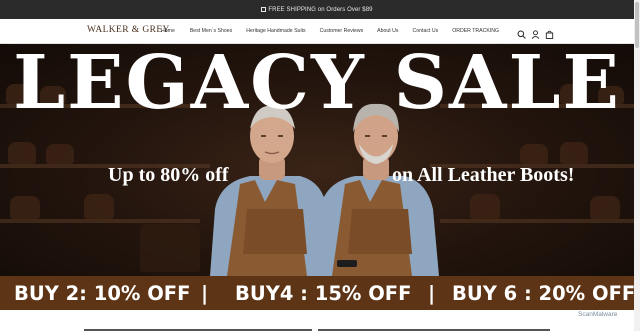 The image size is (640, 331). I want to click on nav-customer-reviews: Customer Reviews, so click(342, 31).